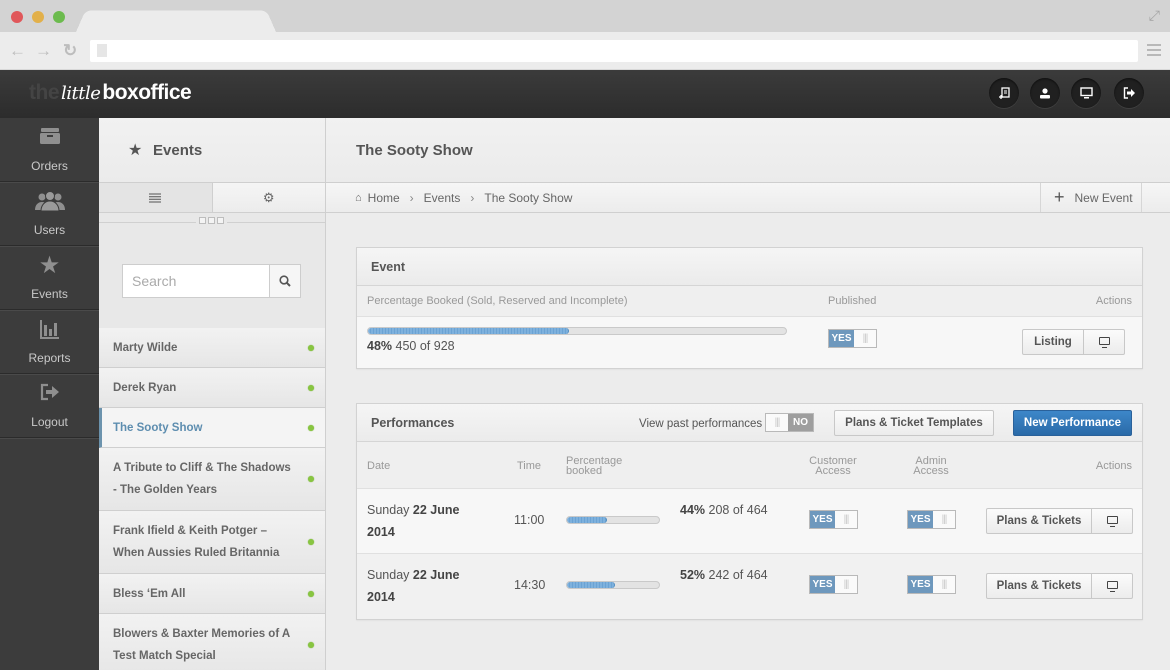 Image resolution: width=1170 pixels, height=670 pixels. What do you see at coordinates (411, 198) in the screenshot?
I see `chevron-right-icon: ›` at bounding box center [411, 198].